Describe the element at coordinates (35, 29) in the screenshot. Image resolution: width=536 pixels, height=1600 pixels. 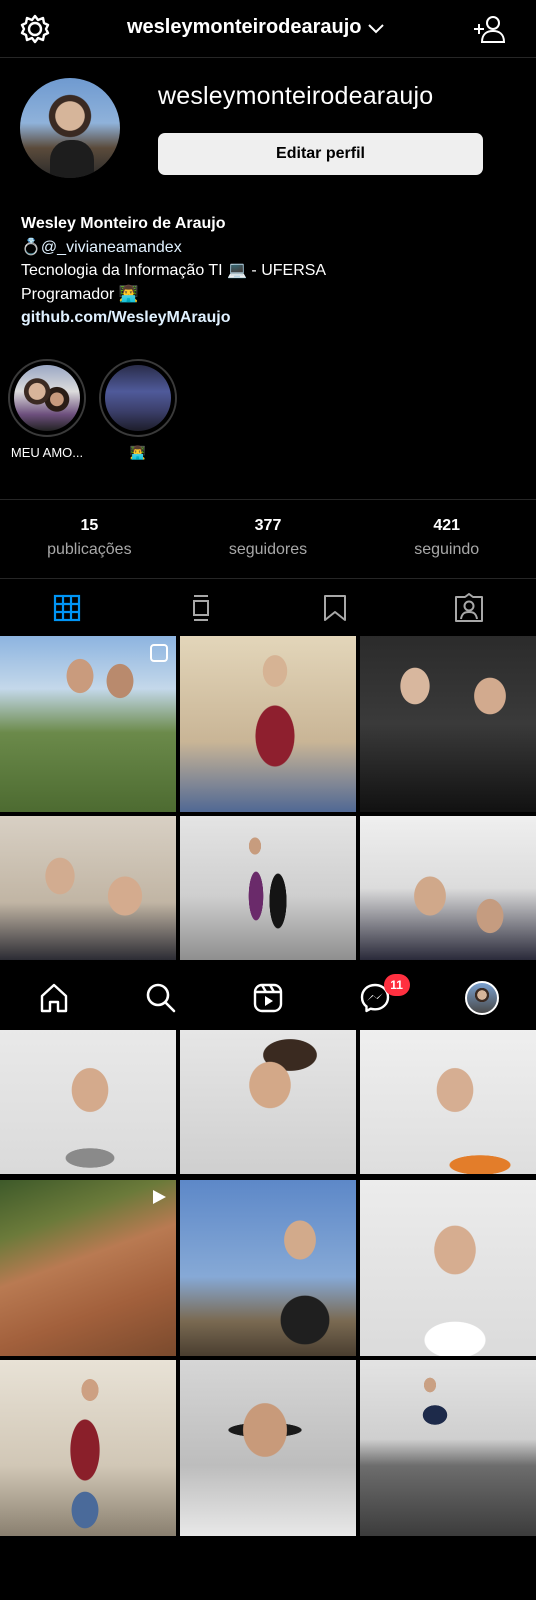
I see `settings-icon` at that location.